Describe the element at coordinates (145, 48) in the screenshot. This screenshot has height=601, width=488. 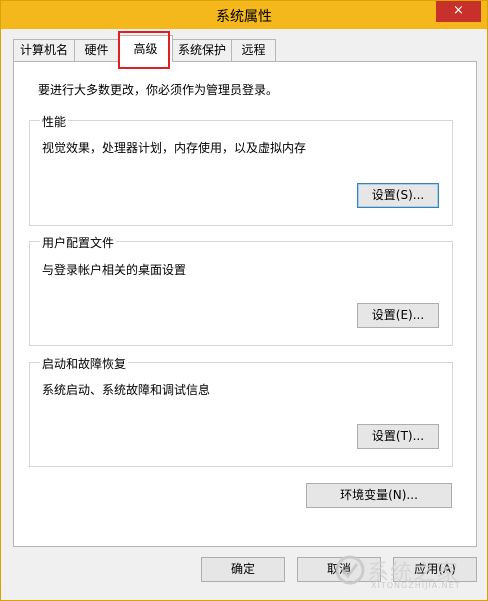
I see `tab-advanced: 高级` at that location.